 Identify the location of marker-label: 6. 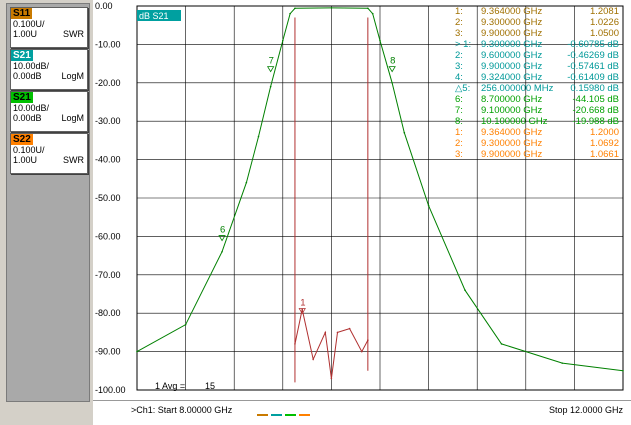
(222, 230).